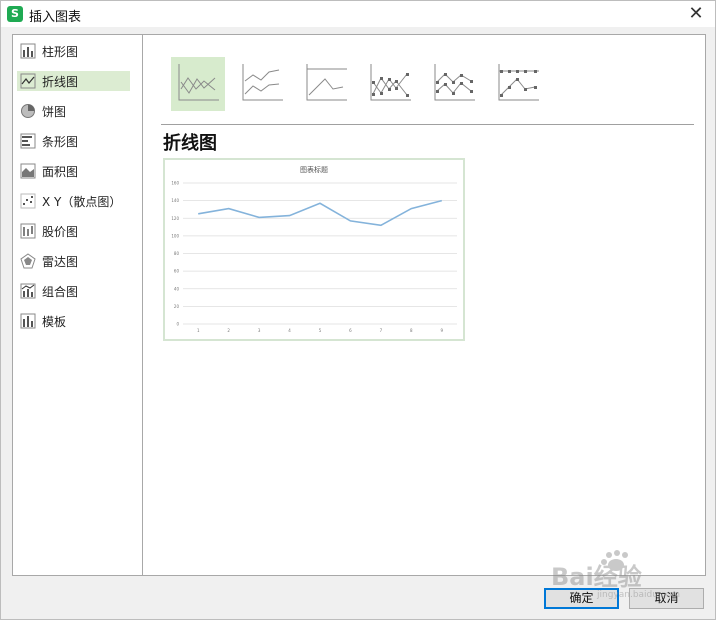 This screenshot has width=716, height=620. I want to click on y-tick-label: 60, so click(177, 271).